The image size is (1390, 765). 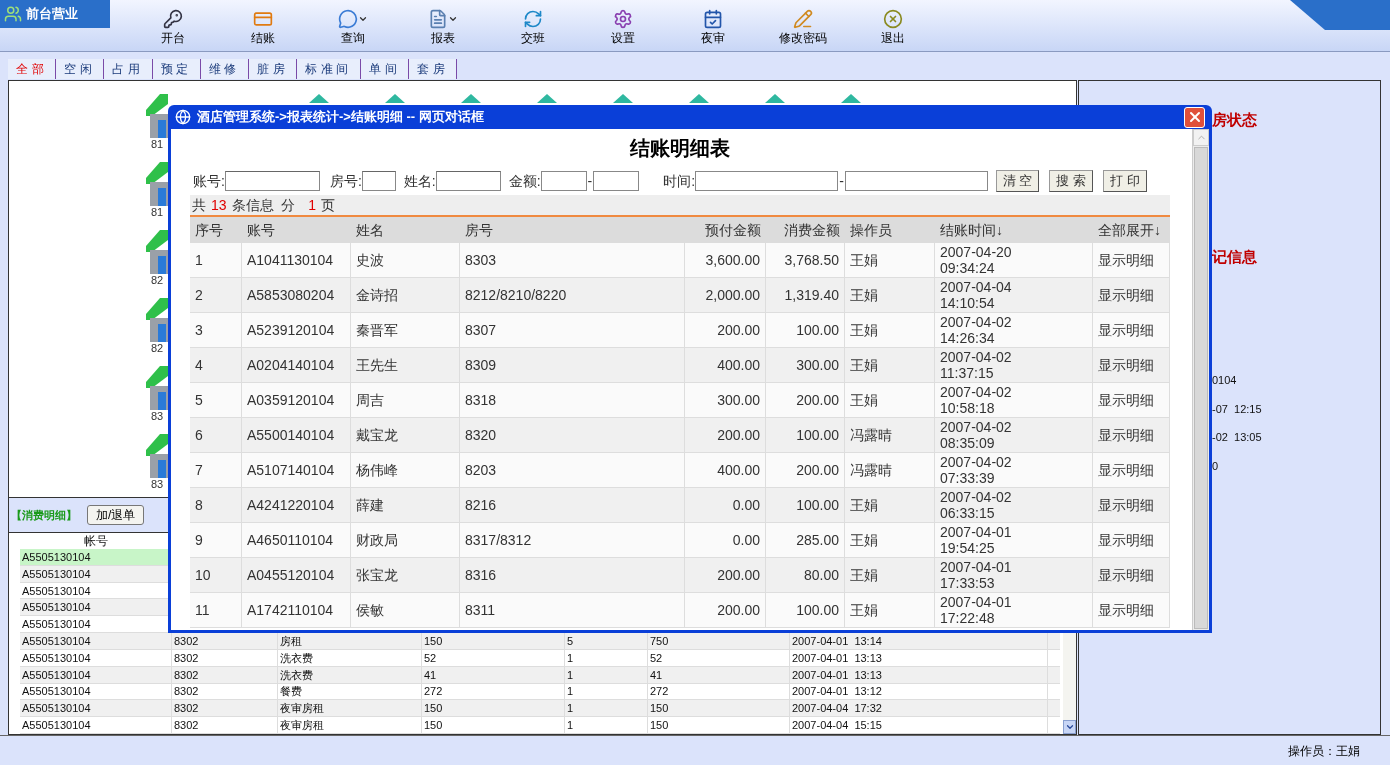 What do you see at coordinates (1200, 379) in the screenshot?
I see `scrollbar` at bounding box center [1200, 379].